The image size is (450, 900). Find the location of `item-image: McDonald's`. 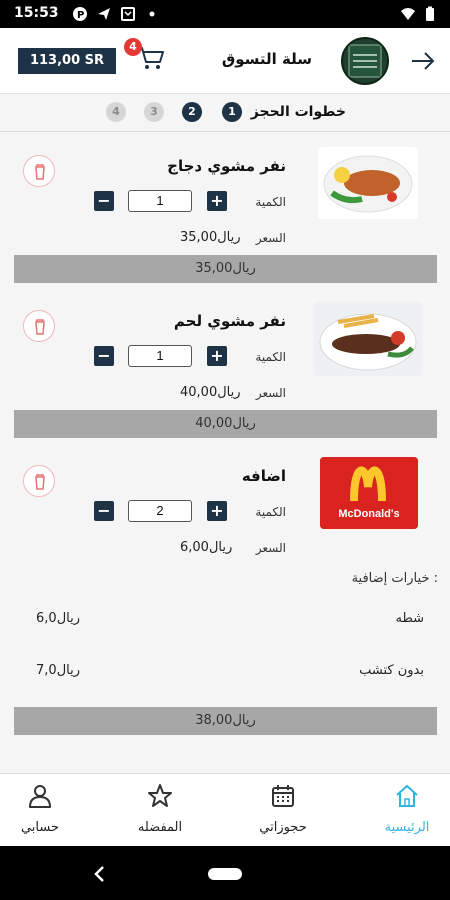

item-image: McDonald's is located at coordinates (369, 493).